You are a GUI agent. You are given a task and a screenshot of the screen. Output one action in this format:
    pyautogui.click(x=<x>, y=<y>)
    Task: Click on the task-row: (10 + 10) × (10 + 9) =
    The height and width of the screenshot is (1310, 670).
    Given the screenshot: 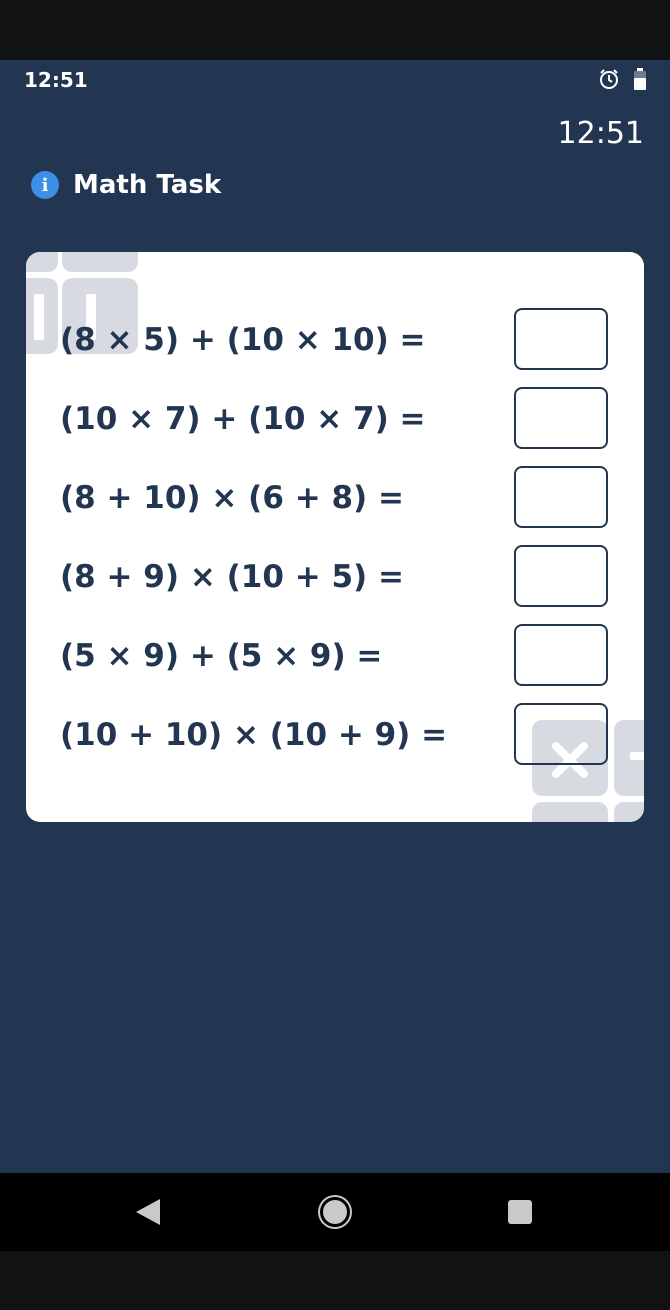 What is the action you would take?
    pyautogui.click(x=335, y=735)
    